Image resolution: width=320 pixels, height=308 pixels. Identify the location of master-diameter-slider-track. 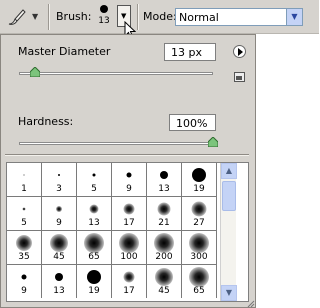
(116, 73).